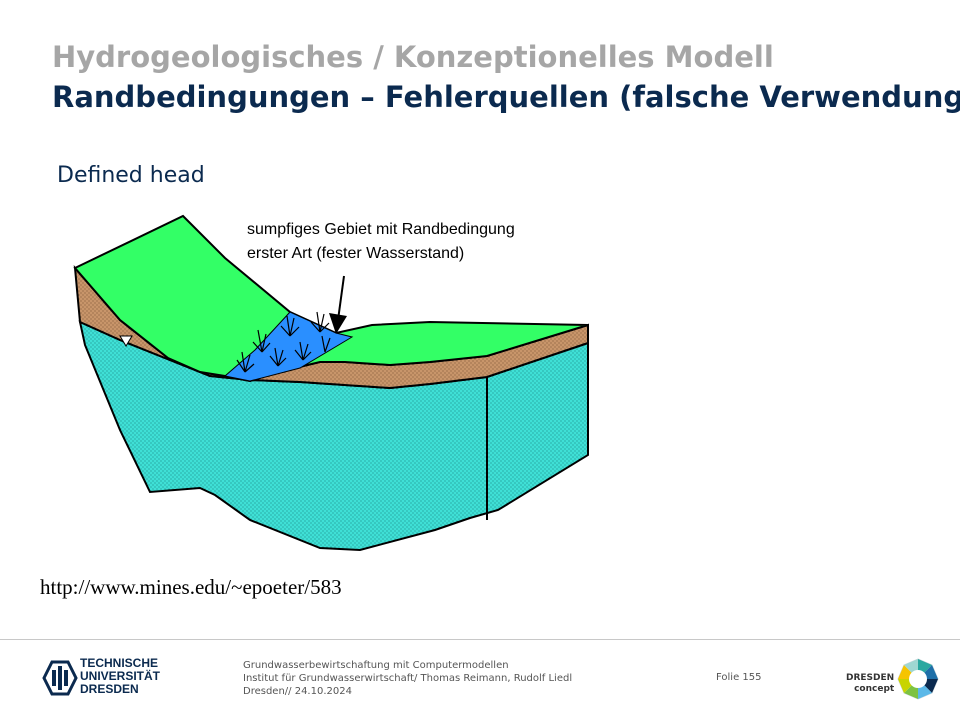  What do you see at coordinates (109, 689) in the screenshot?
I see `university-line-3: DRESDEN` at bounding box center [109, 689].